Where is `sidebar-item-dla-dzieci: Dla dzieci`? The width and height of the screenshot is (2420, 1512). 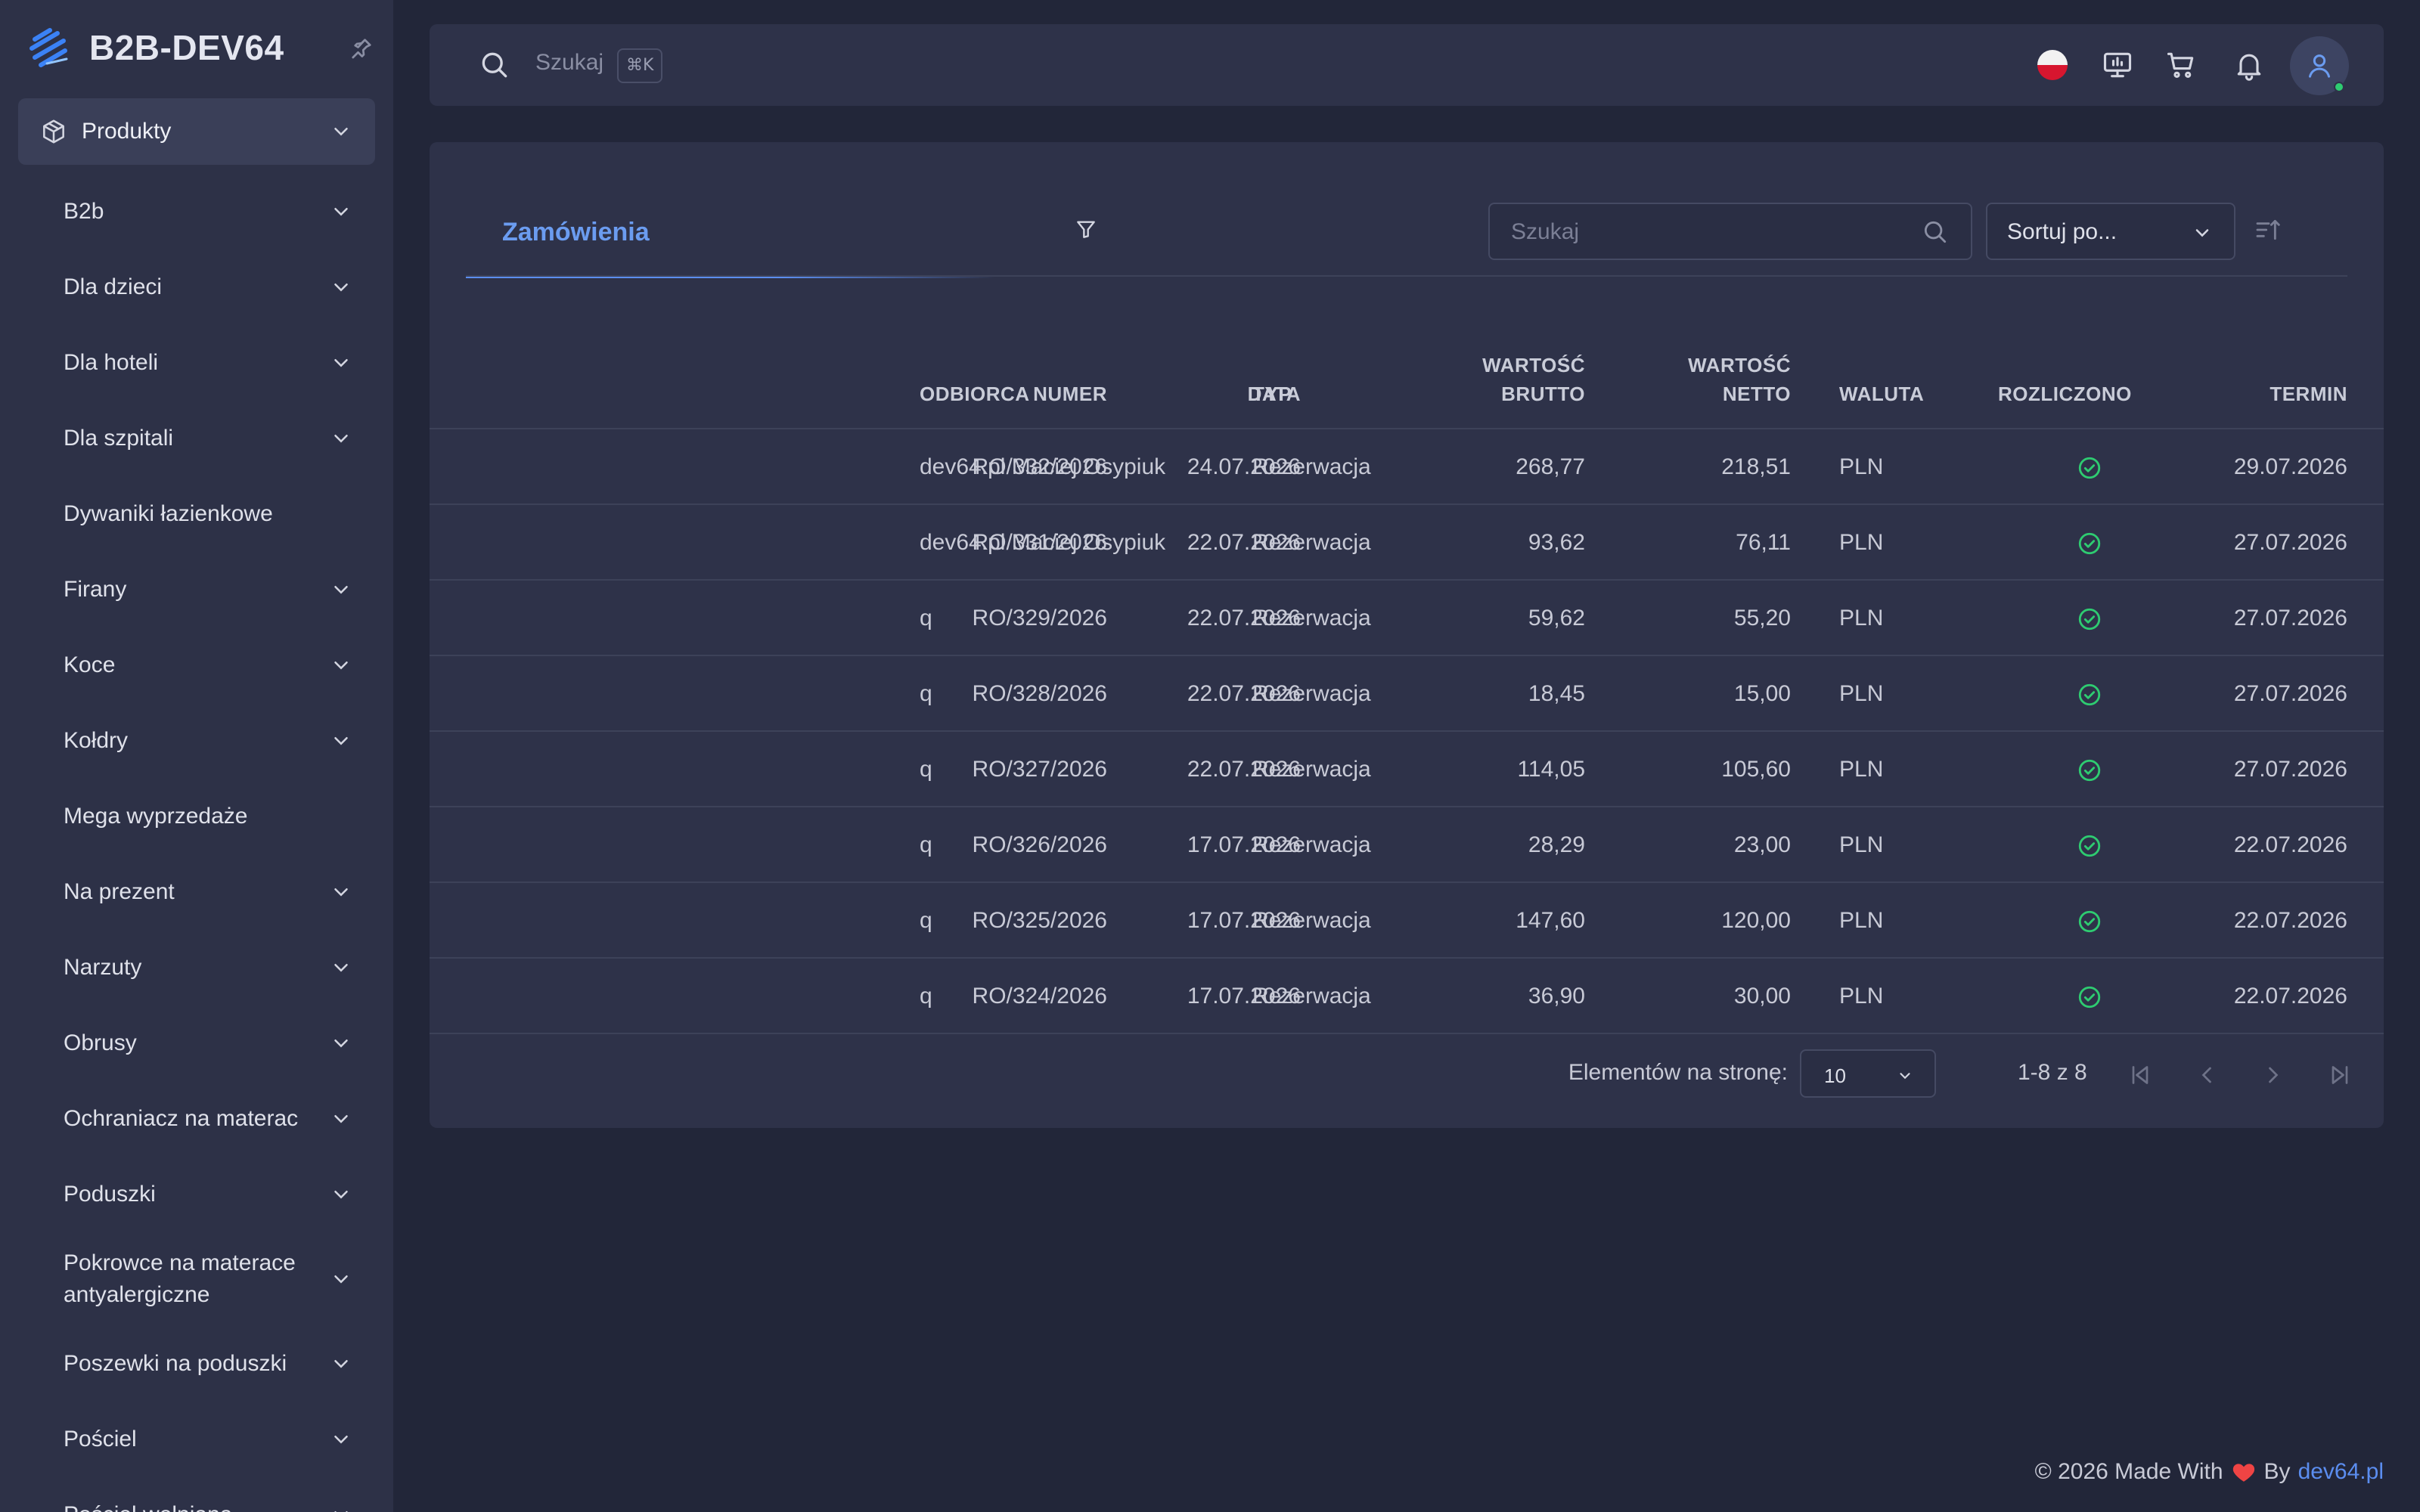
sidebar-item-dla-dzieci: Dla dzieci is located at coordinates (196, 287).